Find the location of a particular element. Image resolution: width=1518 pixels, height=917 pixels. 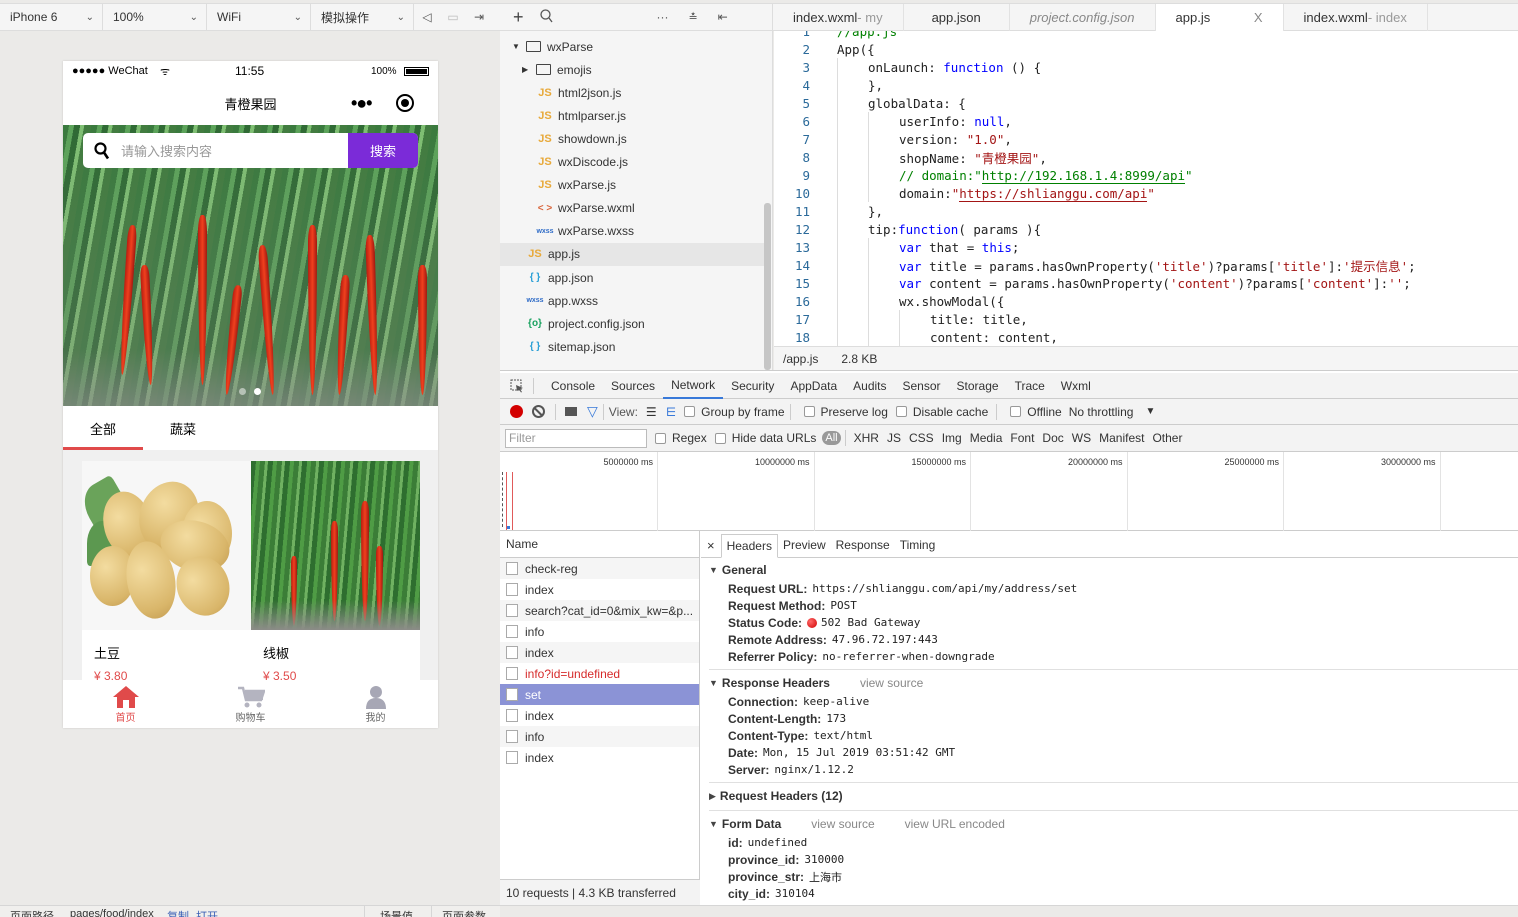

detail-tab-timing: Timing is located at coordinates (918, 545).